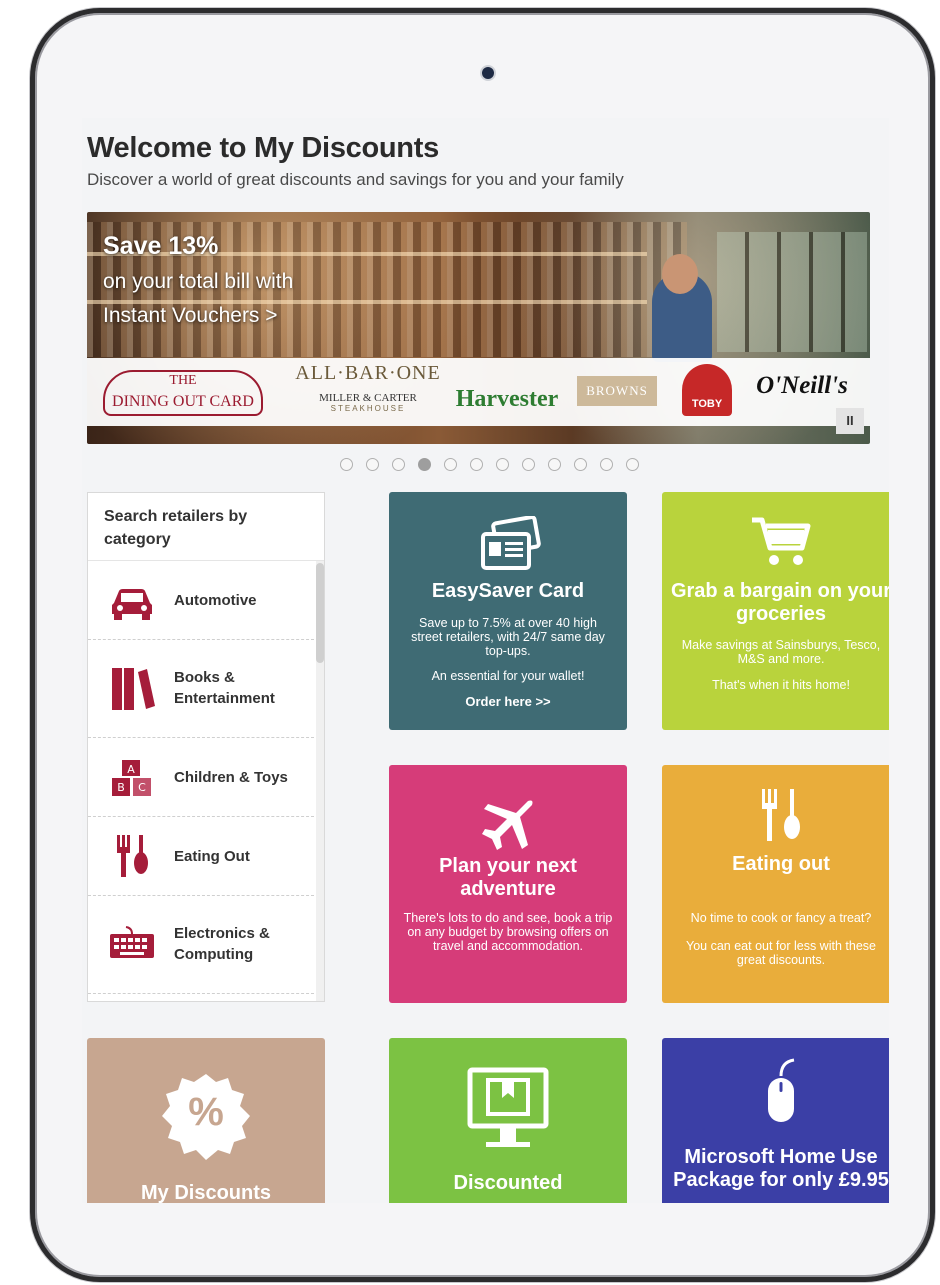  I want to click on dining-out-card-logo: THE DINING OUT CARD, so click(183, 393).